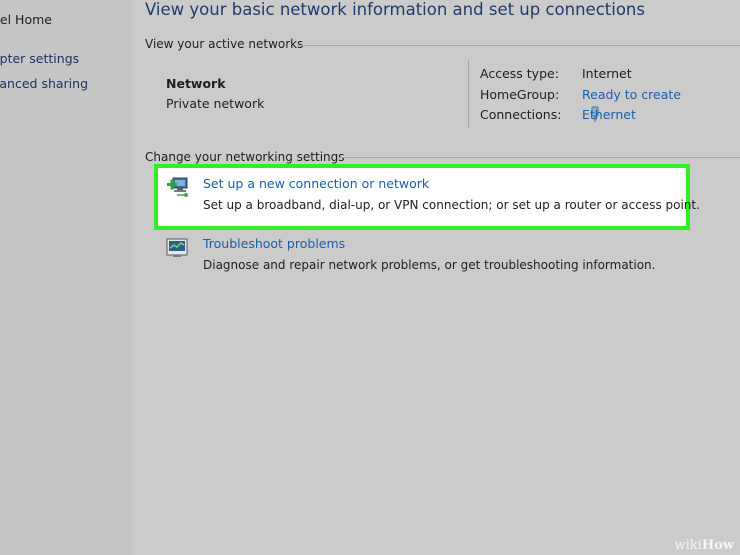 This screenshot has height=555, width=740. I want to click on sidebar-item-advanced-sharing-settings: vanced sharing, so click(44, 83).